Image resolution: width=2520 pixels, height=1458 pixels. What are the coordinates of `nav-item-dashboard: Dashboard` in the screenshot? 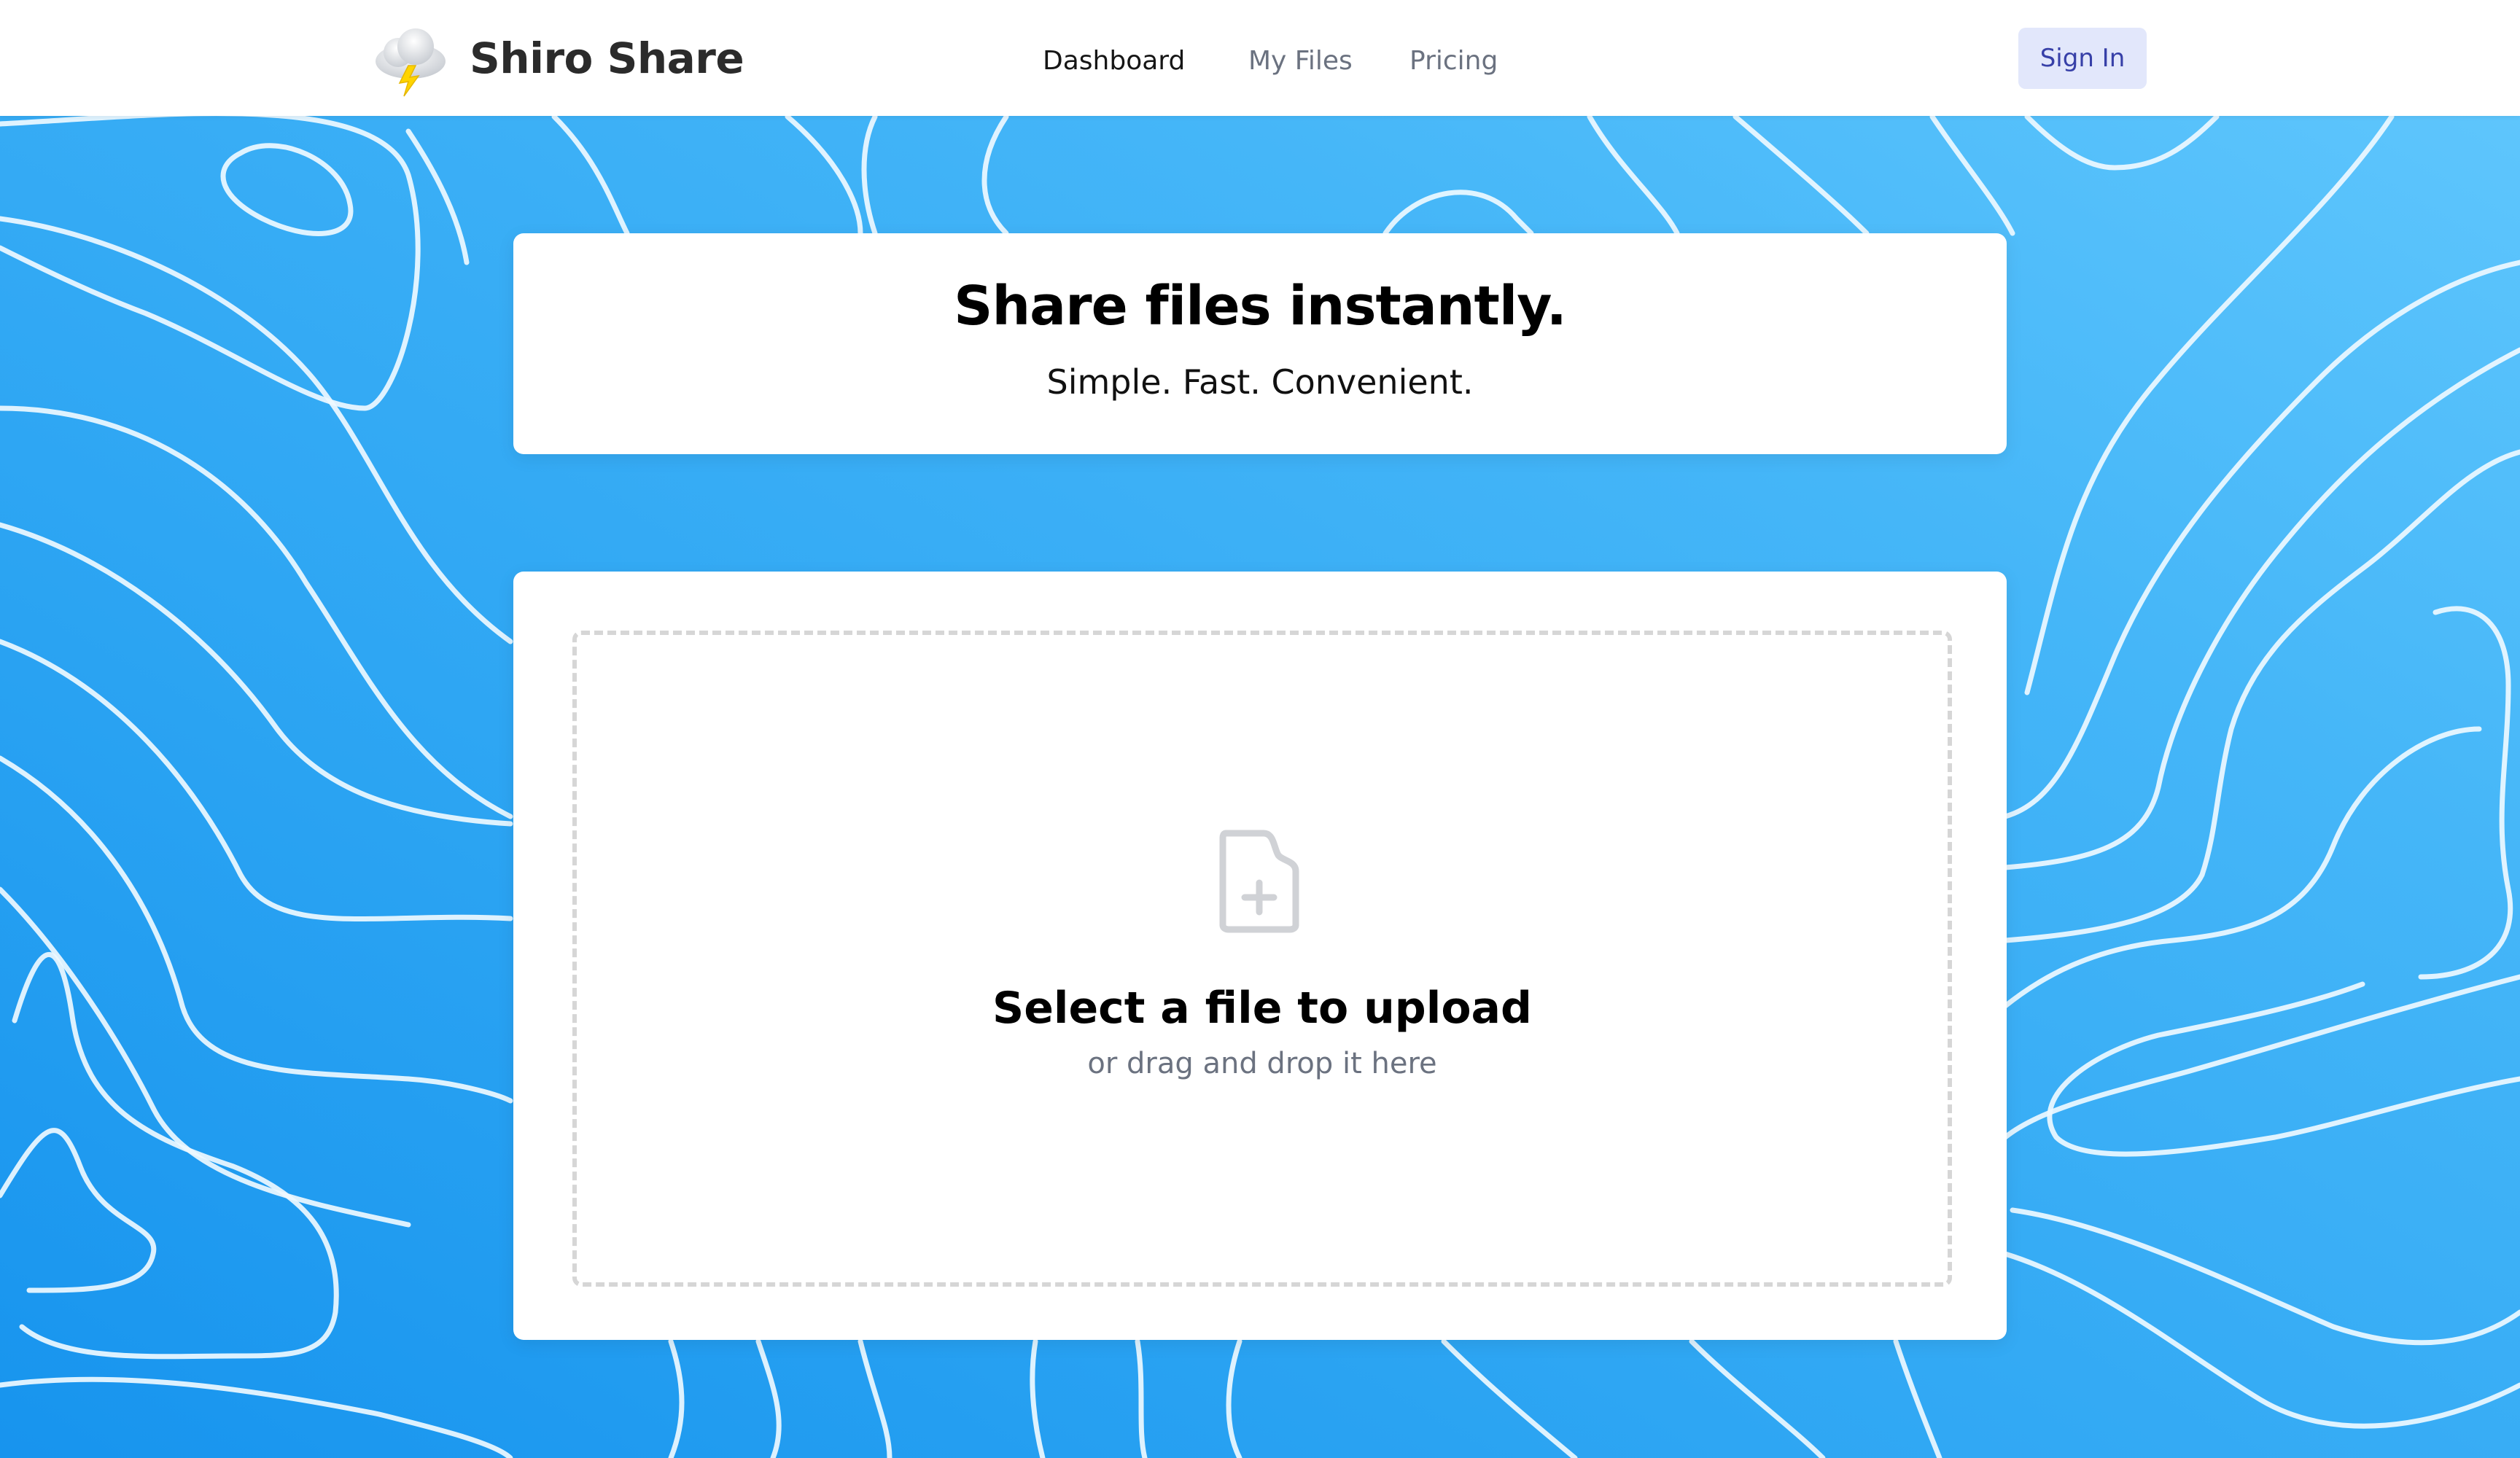 It's located at (1114, 61).